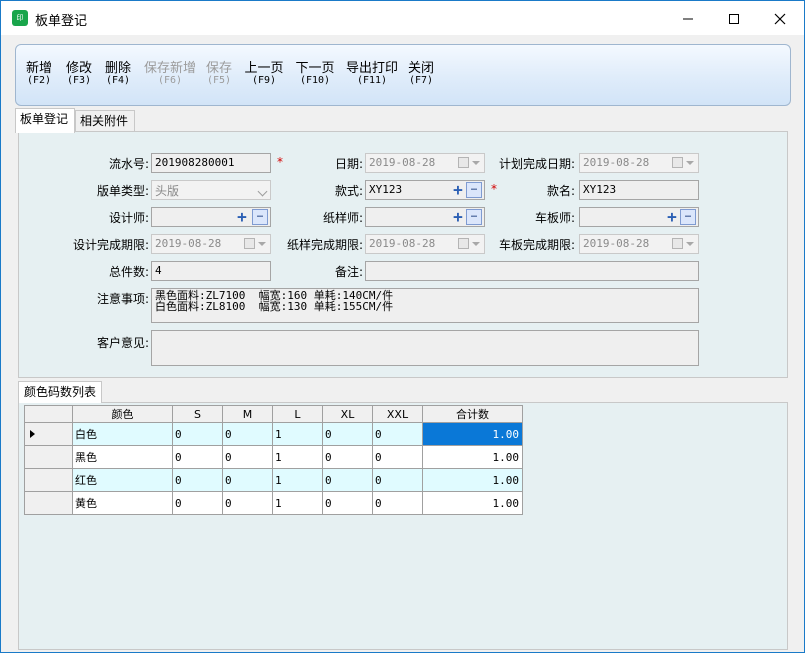 The image size is (805, 653). What do you see at coordinates (425, 348) in the screenshot?
I see `customer-opinion-field` at bounding box center [425, 348].